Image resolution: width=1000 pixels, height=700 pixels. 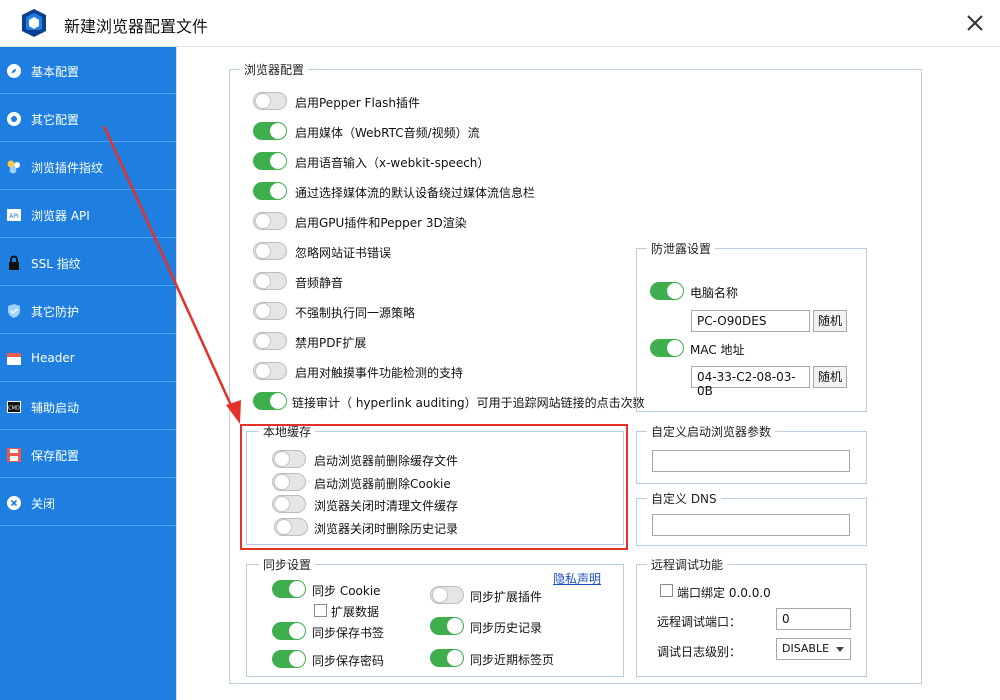 I want to click on toggle-sync-extensions, so click(x=447, y=595).